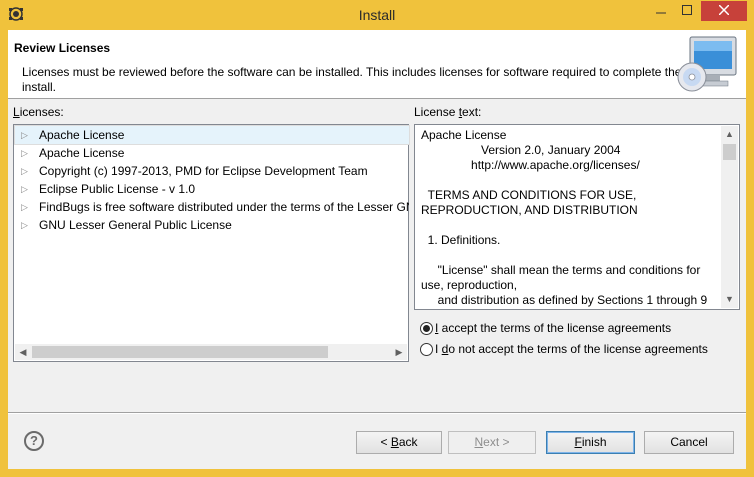 This screenshot has height=477, width=754. Describe the element at coordinates (38, 112) in the screenshot. I see `licenses-label: Licenses:` at that location.